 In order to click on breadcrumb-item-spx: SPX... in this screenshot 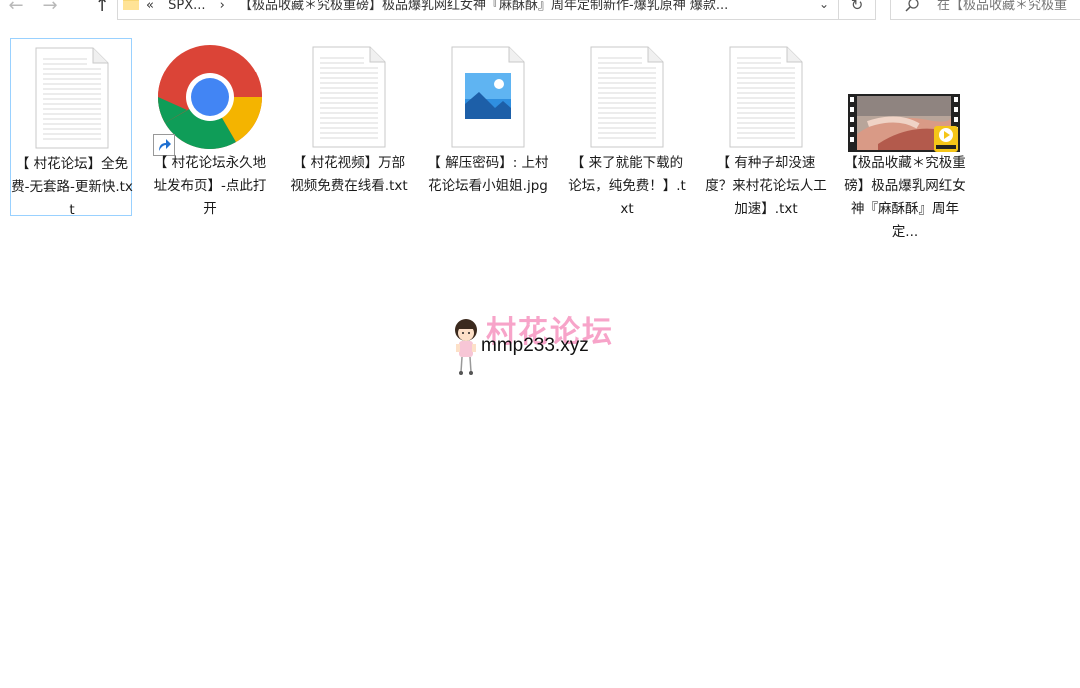, I will do `click(186, 6)`.